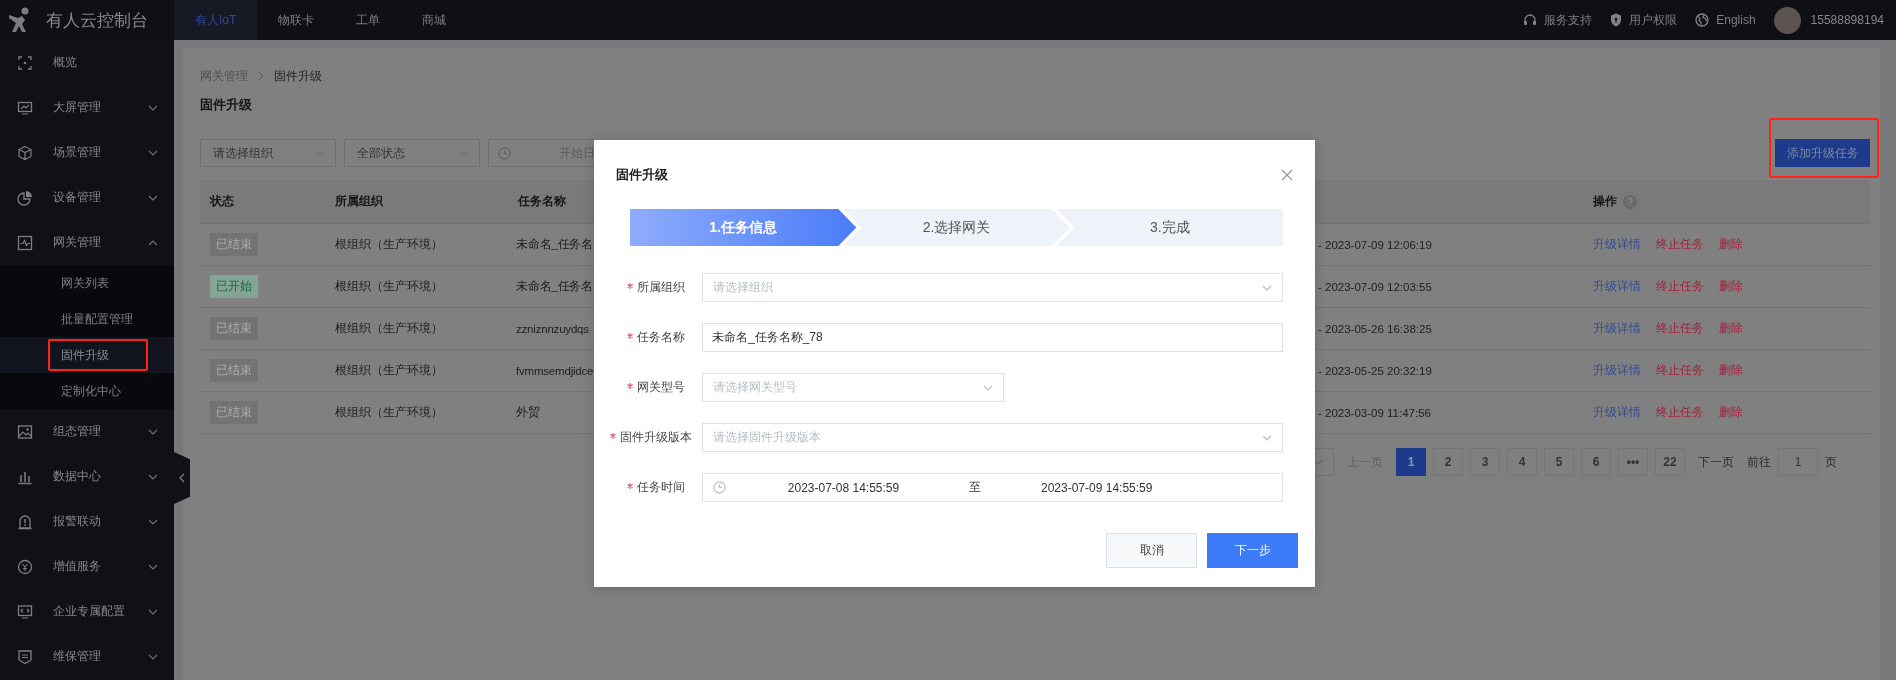  Describe the element at coordinates (1670, 462) in the screenshot. I see `page-button: 22` at that location.